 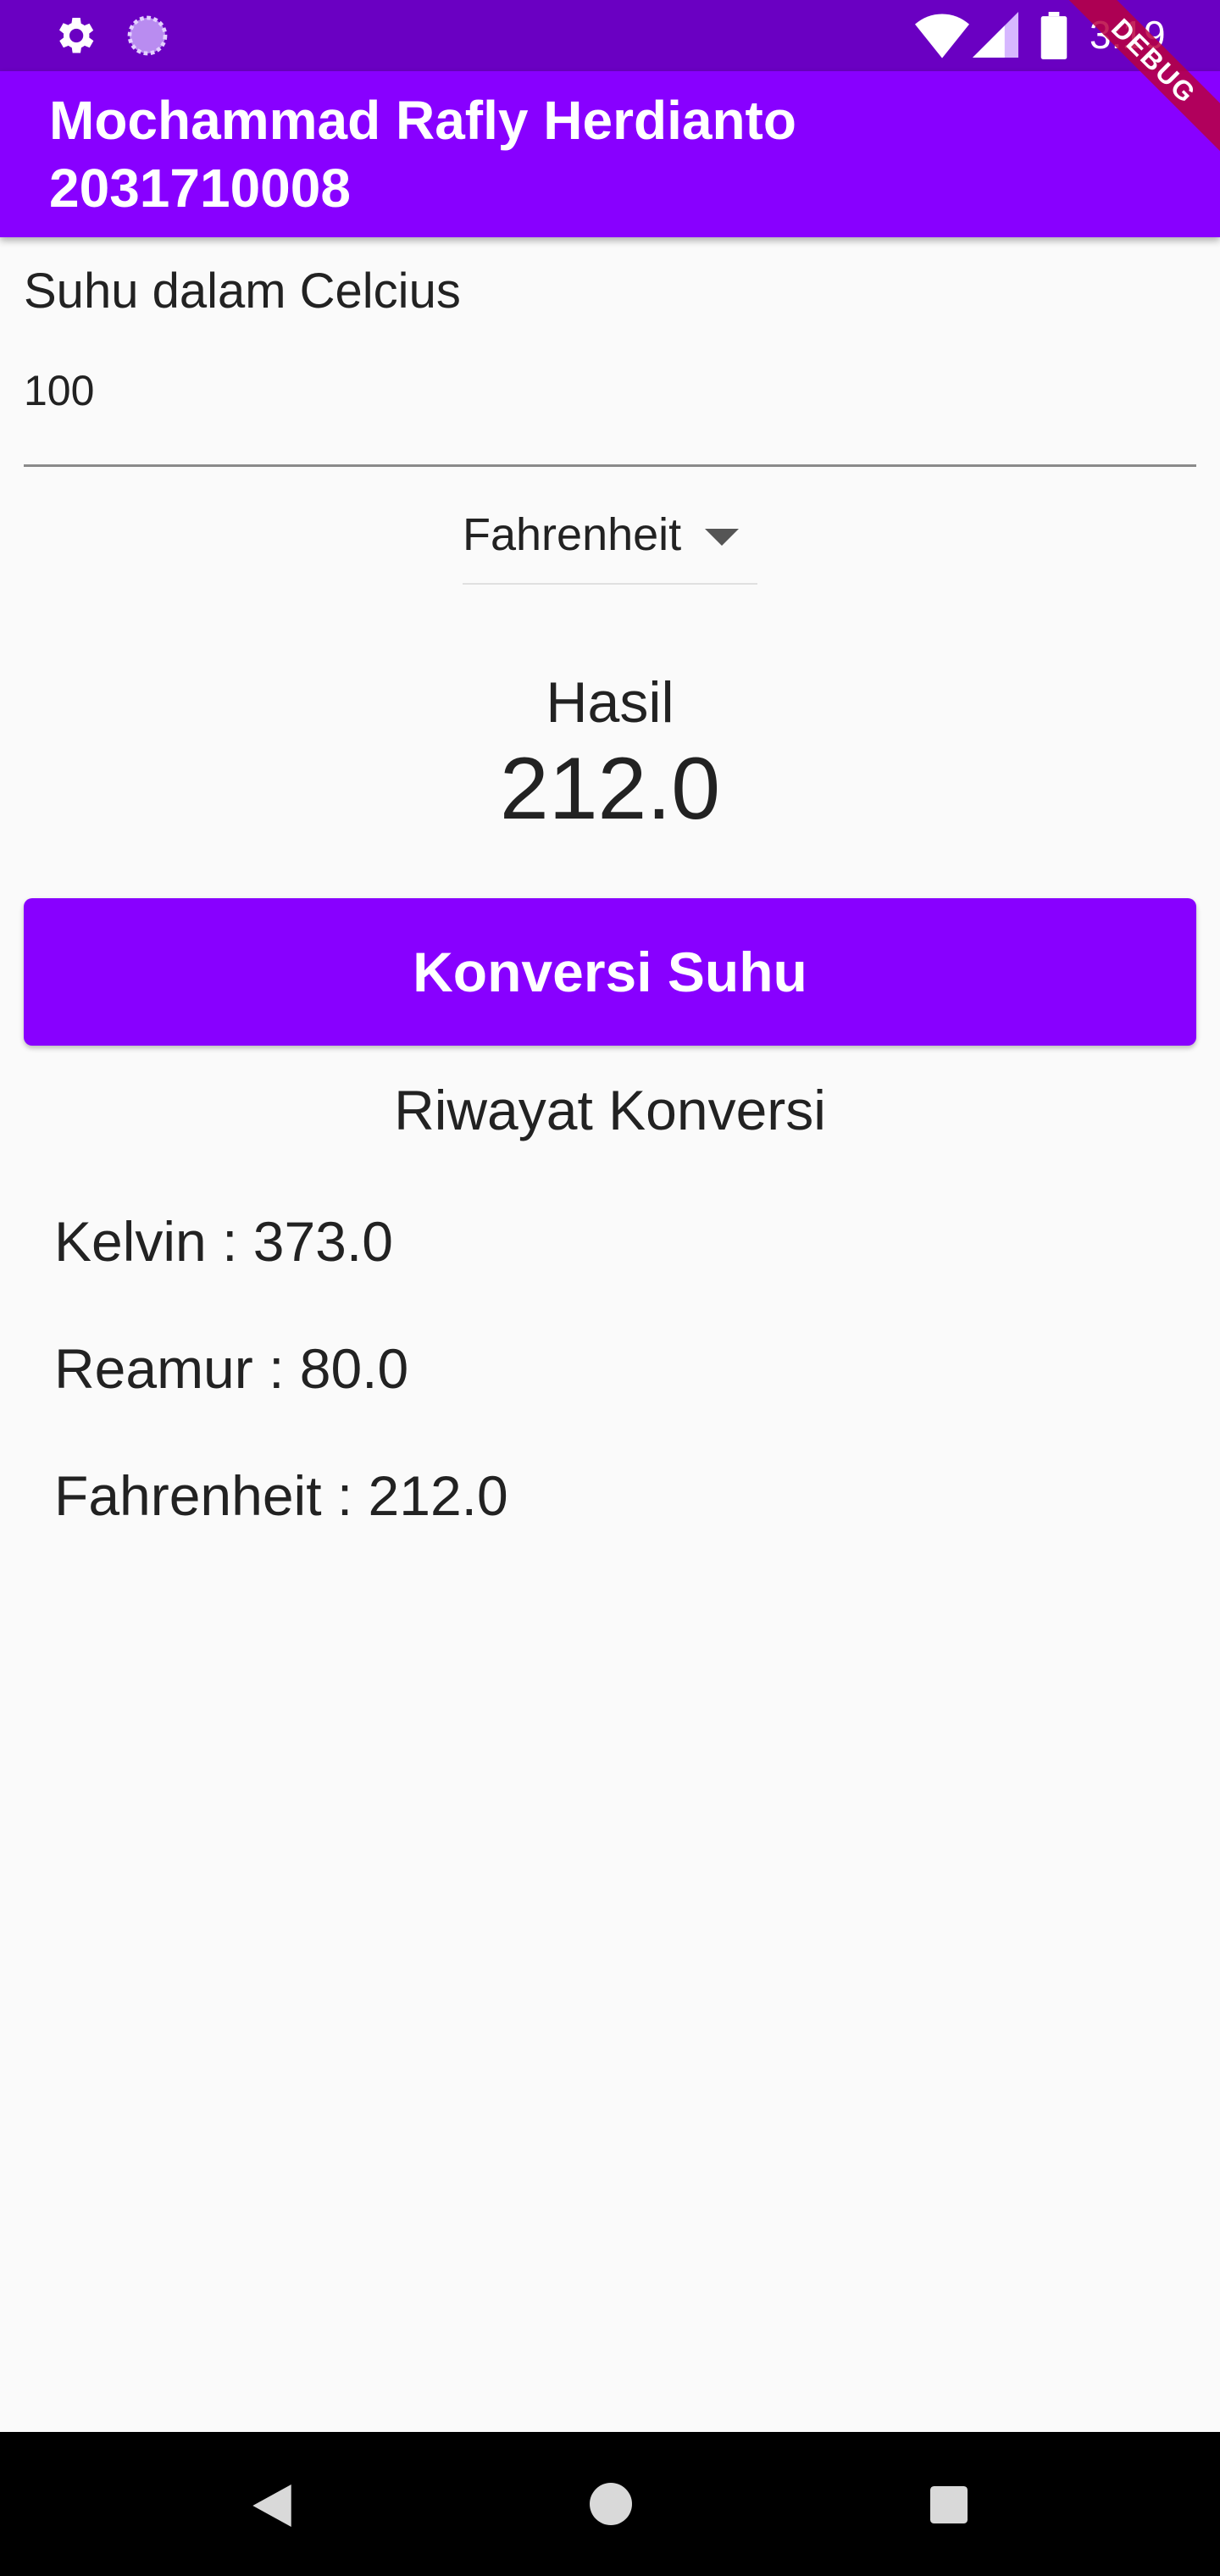 I want to click on dropdown-arrow-icon, so click(x=722, y=537).